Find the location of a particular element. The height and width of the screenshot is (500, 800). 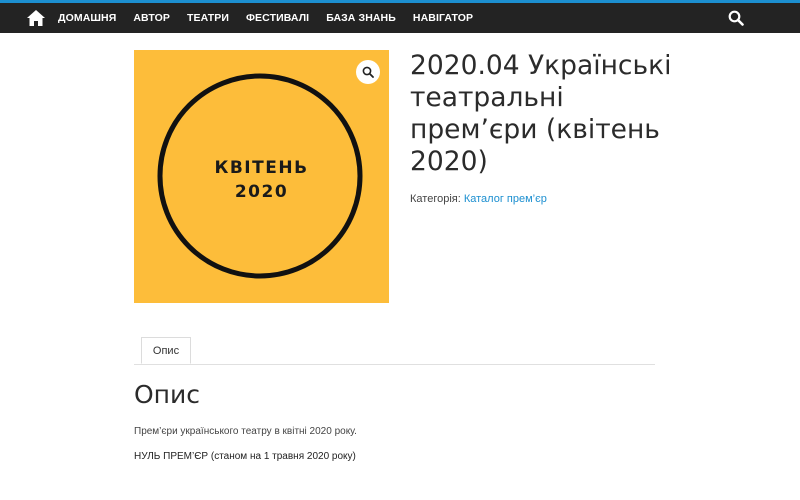

search-icon is located at coordinates (736, 18).